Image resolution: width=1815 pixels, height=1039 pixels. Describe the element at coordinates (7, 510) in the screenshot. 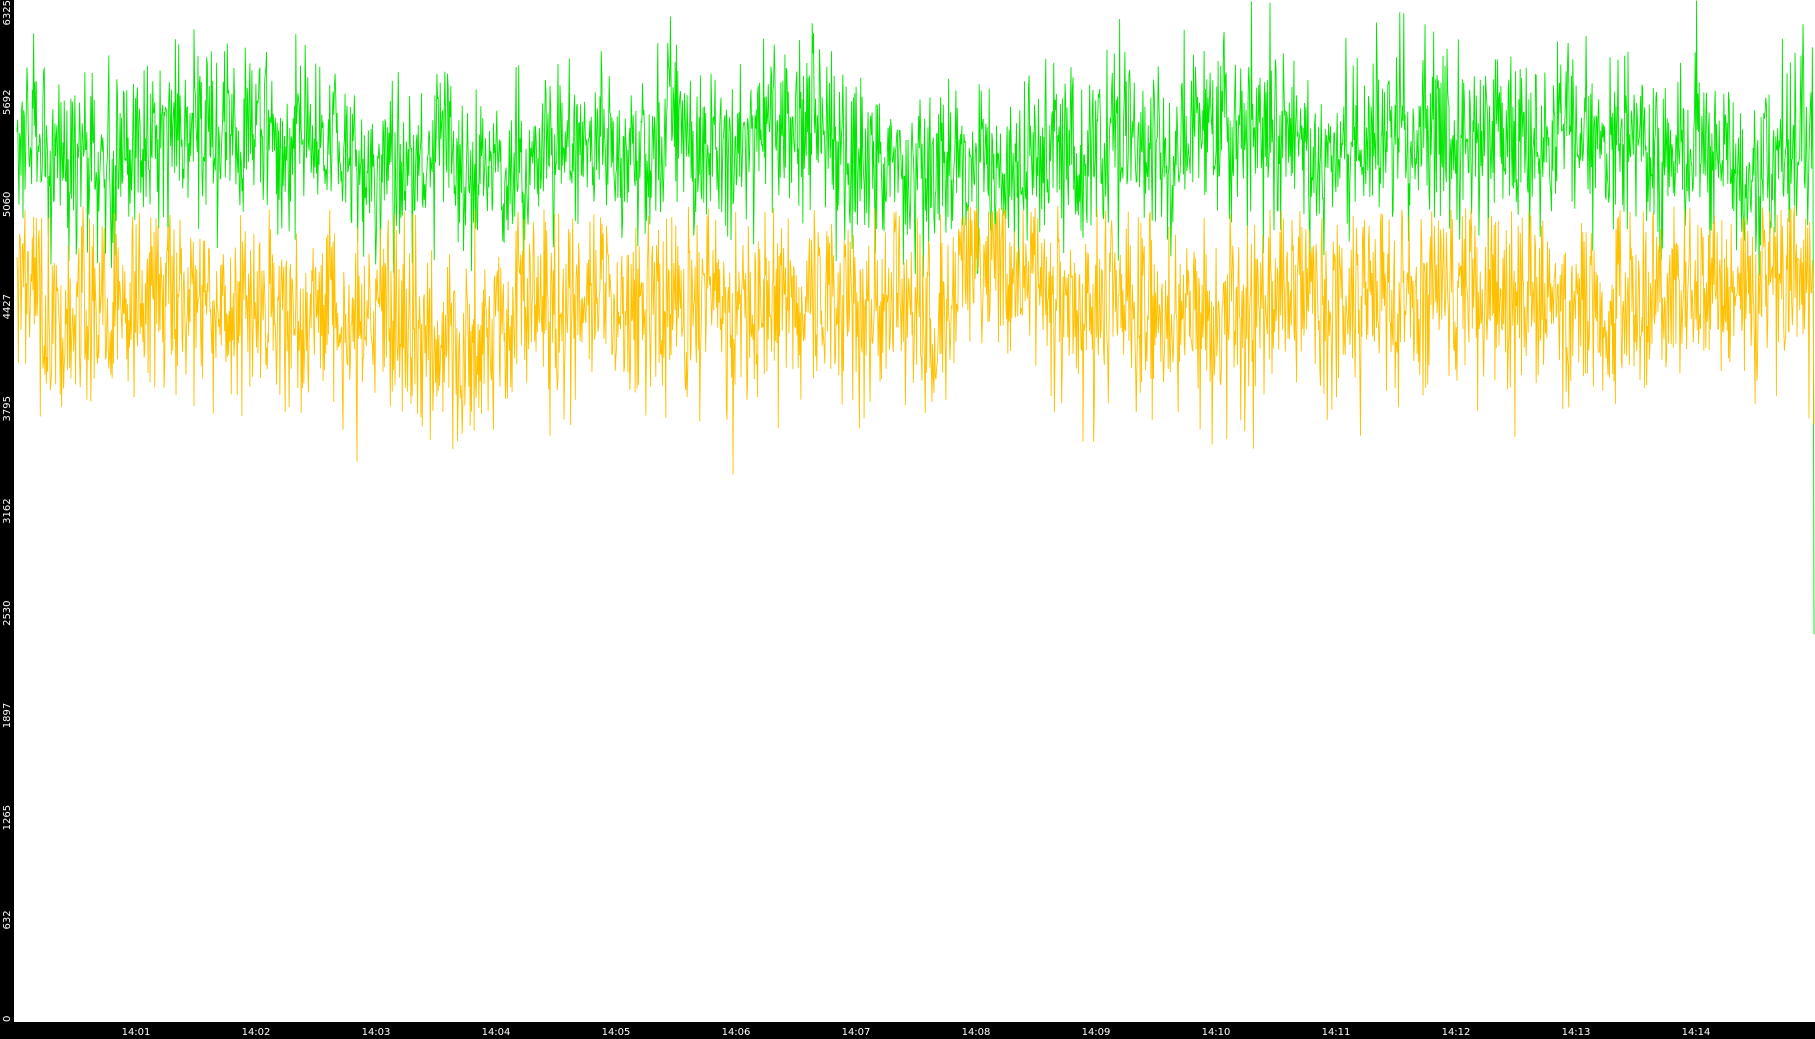

I see `y-tick-label: 3162` at that location.